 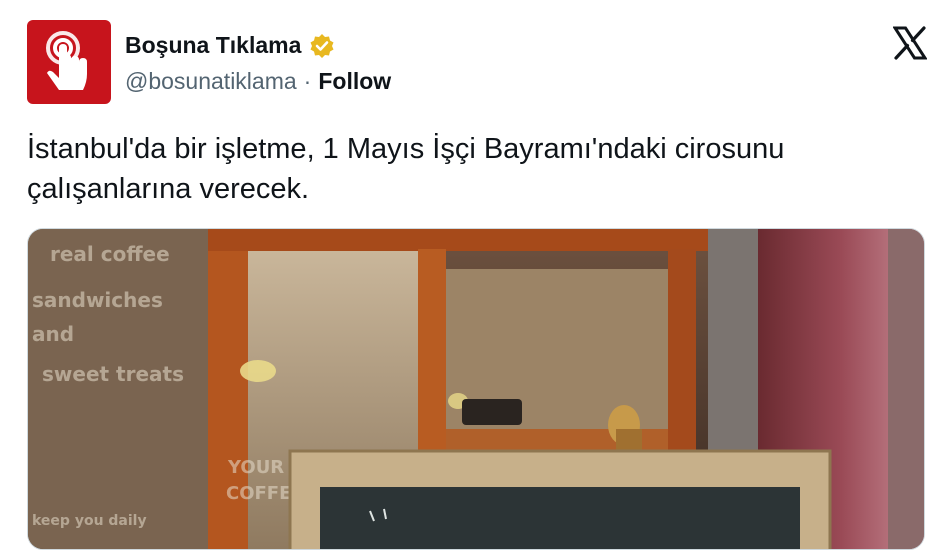 I want to click on avatar, so click(x=69, y=62).